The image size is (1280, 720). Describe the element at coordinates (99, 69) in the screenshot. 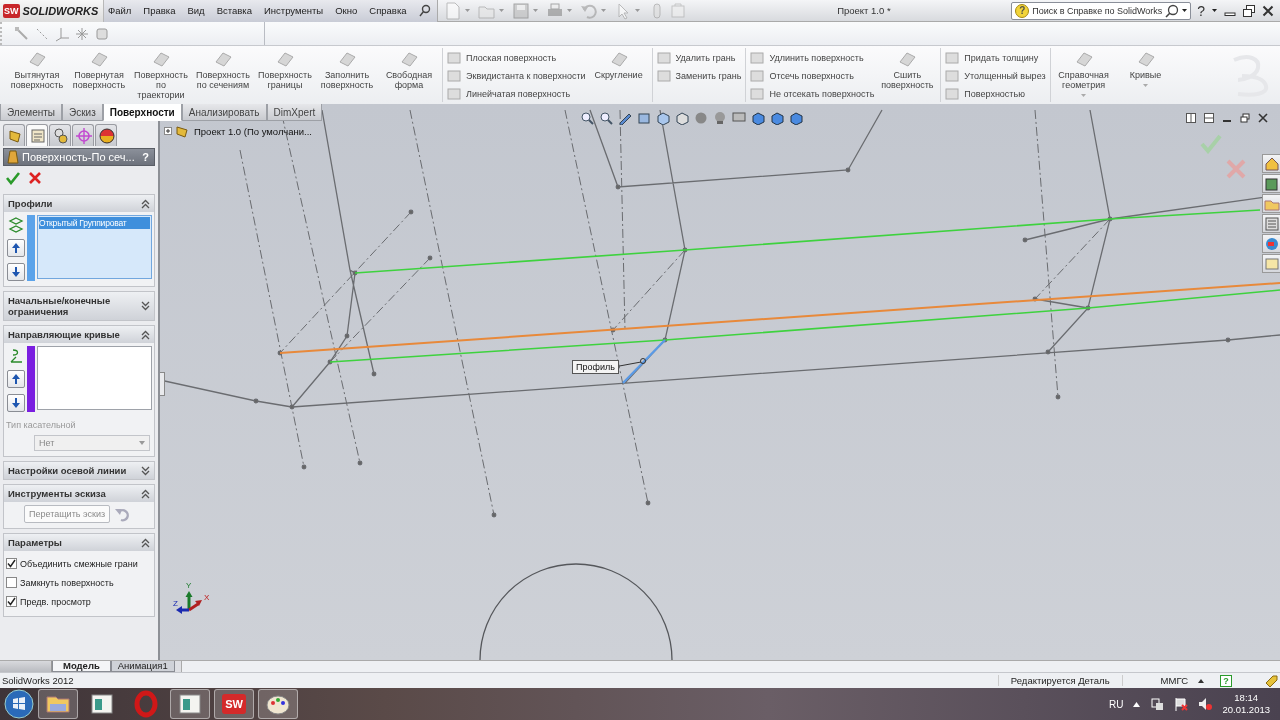

I see `ribbon-button: Повернутая поверхность` at that location.